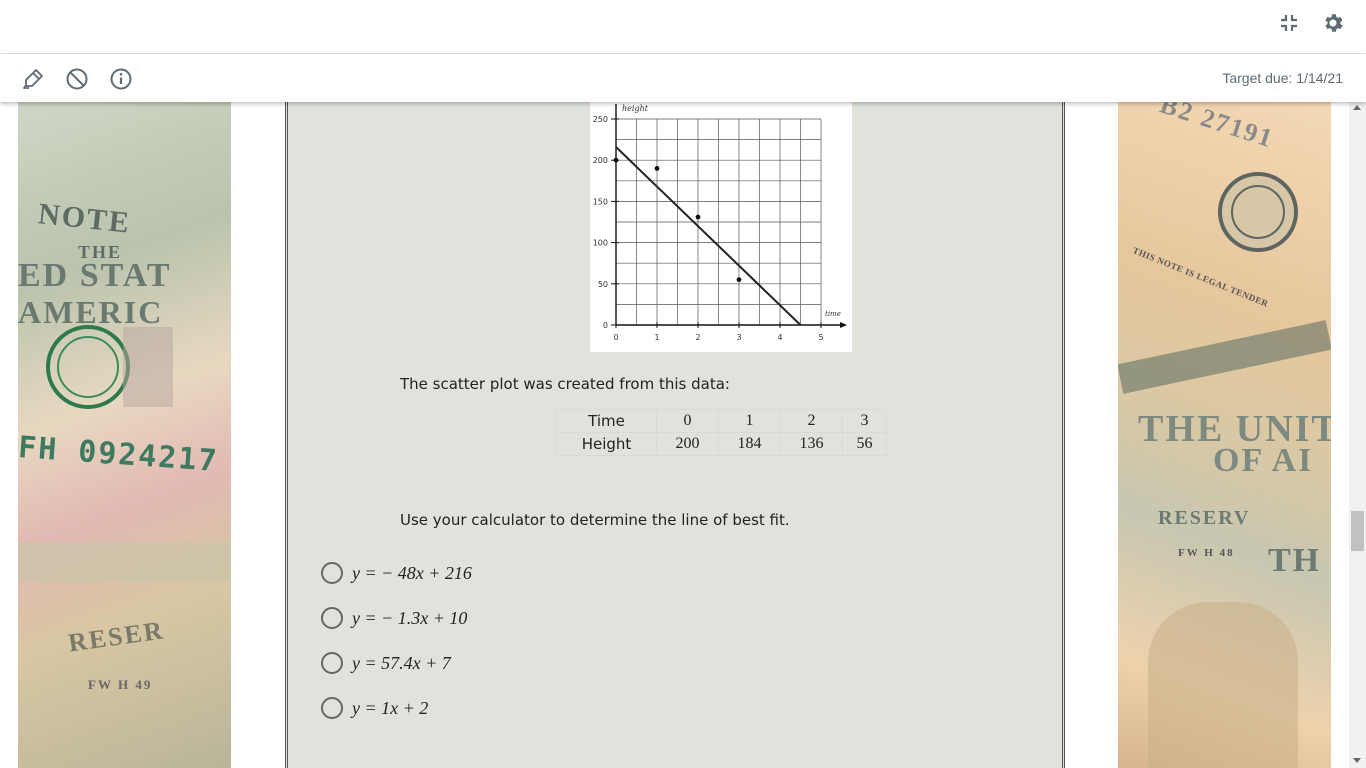 This screenshot has width=1366, height=768. What do you see at coordinates (749, 444) in the screenshot?
I see `table-cell: 184` at bounding box center [749, 444].